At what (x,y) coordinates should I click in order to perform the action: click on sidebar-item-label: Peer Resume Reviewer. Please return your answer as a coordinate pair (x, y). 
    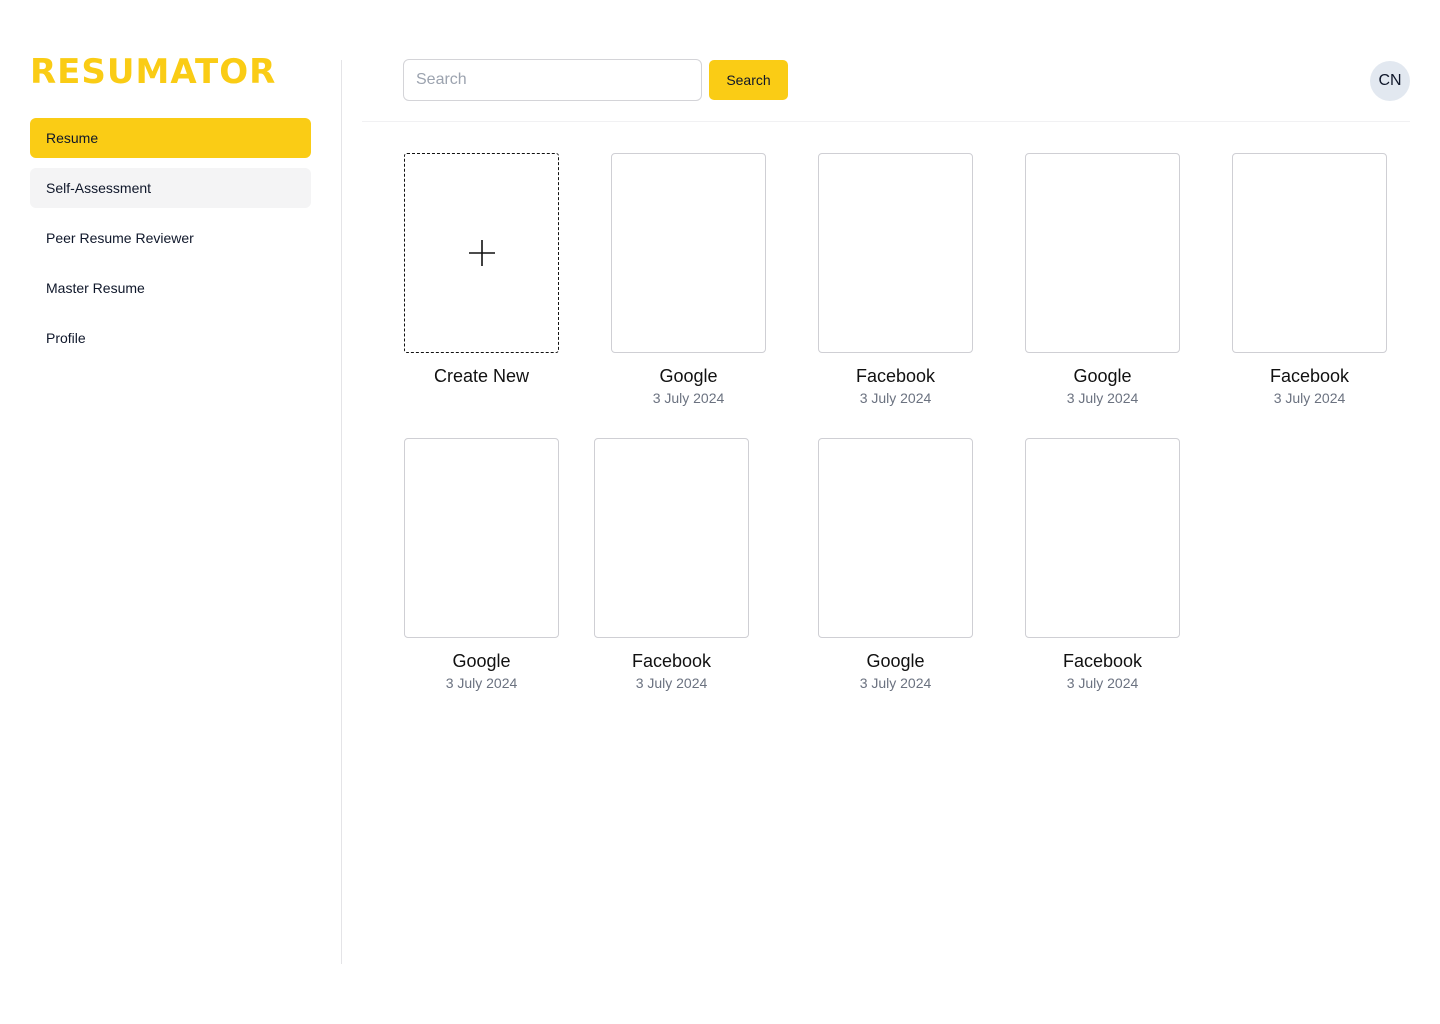
    Looking at the image, I should click on (120, 238).